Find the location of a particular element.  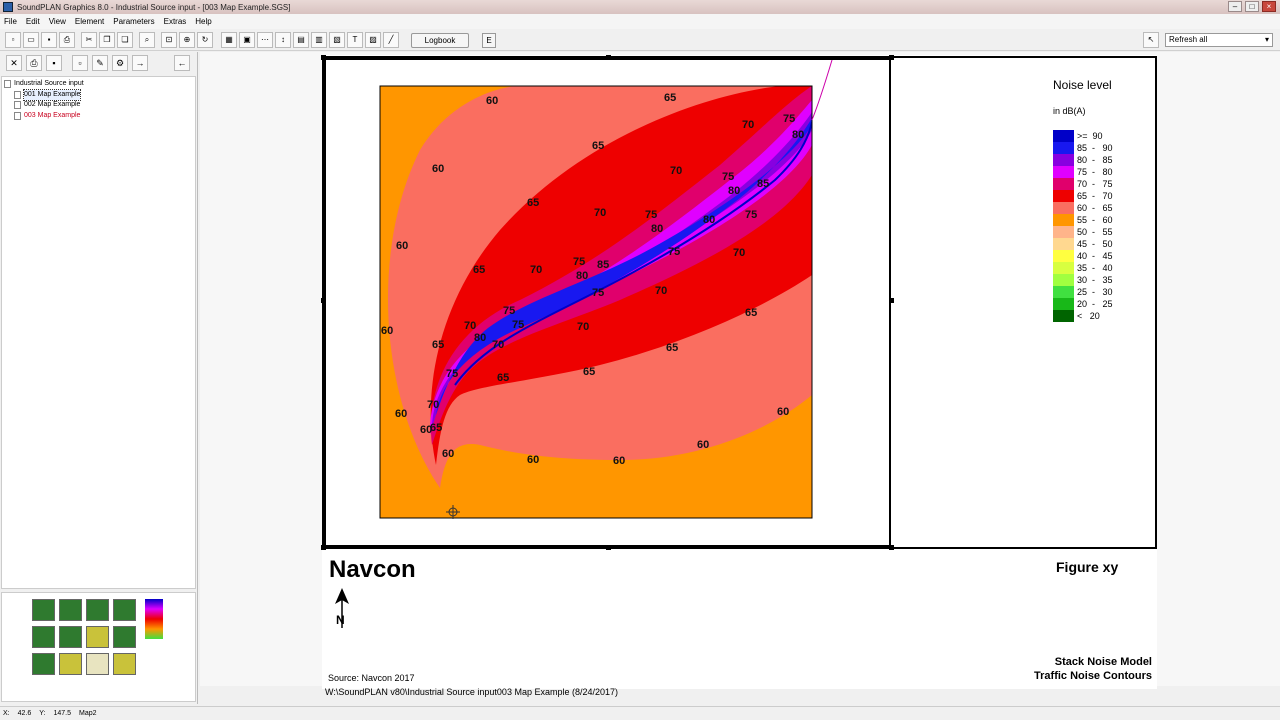

legend-row: 35 - 40 is located at coordinates (1093, 268).